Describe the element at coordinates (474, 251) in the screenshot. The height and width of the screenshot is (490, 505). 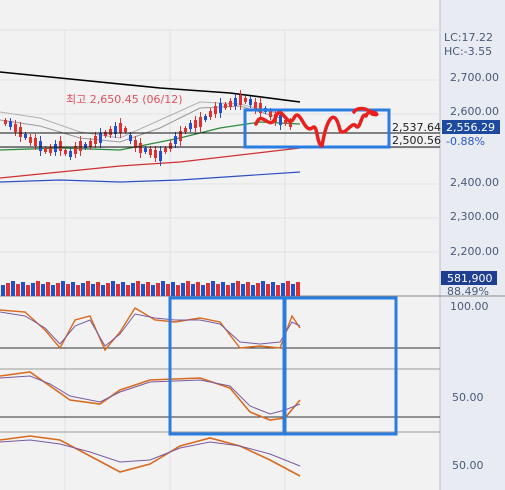
I see `y-tick-label: 2,200.00` at that location.